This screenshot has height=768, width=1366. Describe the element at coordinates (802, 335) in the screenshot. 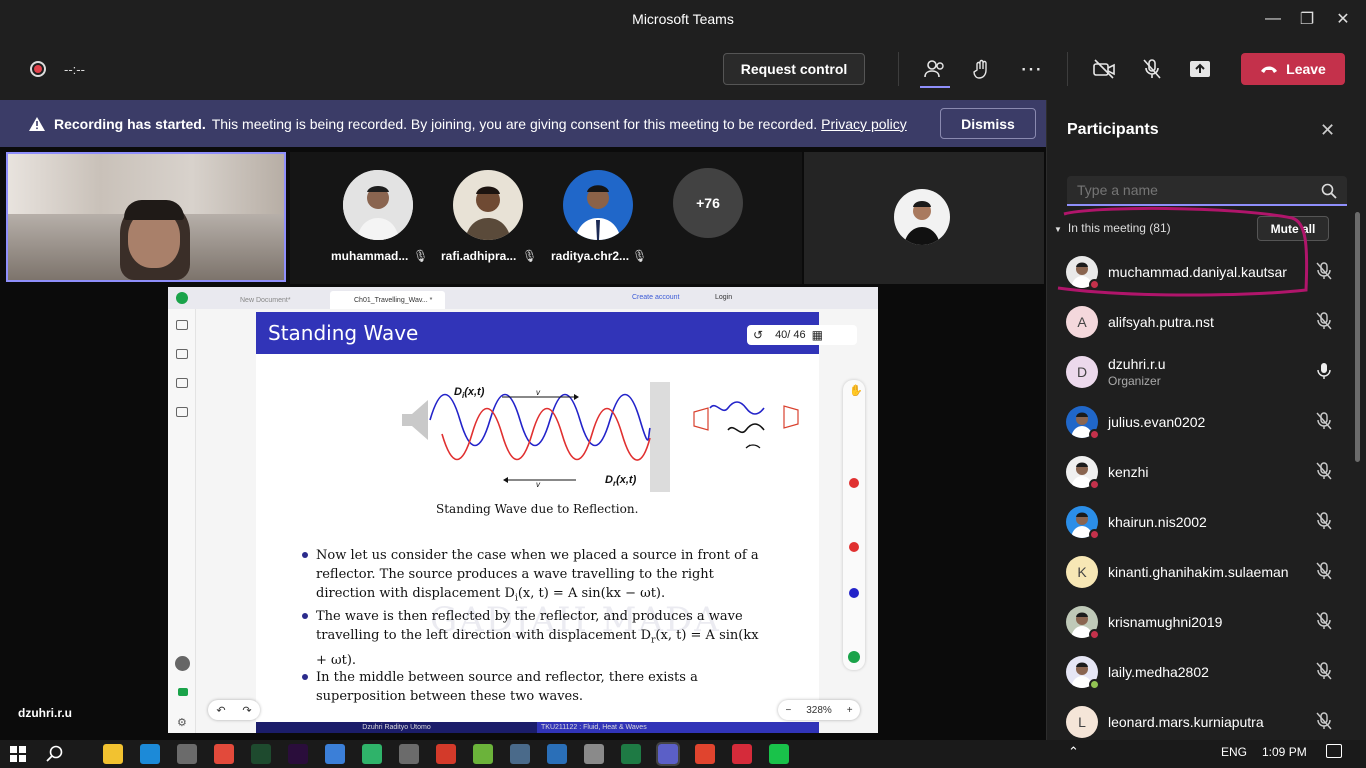

I see `page-indicator: ↺ 40/ 46 ▦` at that location.